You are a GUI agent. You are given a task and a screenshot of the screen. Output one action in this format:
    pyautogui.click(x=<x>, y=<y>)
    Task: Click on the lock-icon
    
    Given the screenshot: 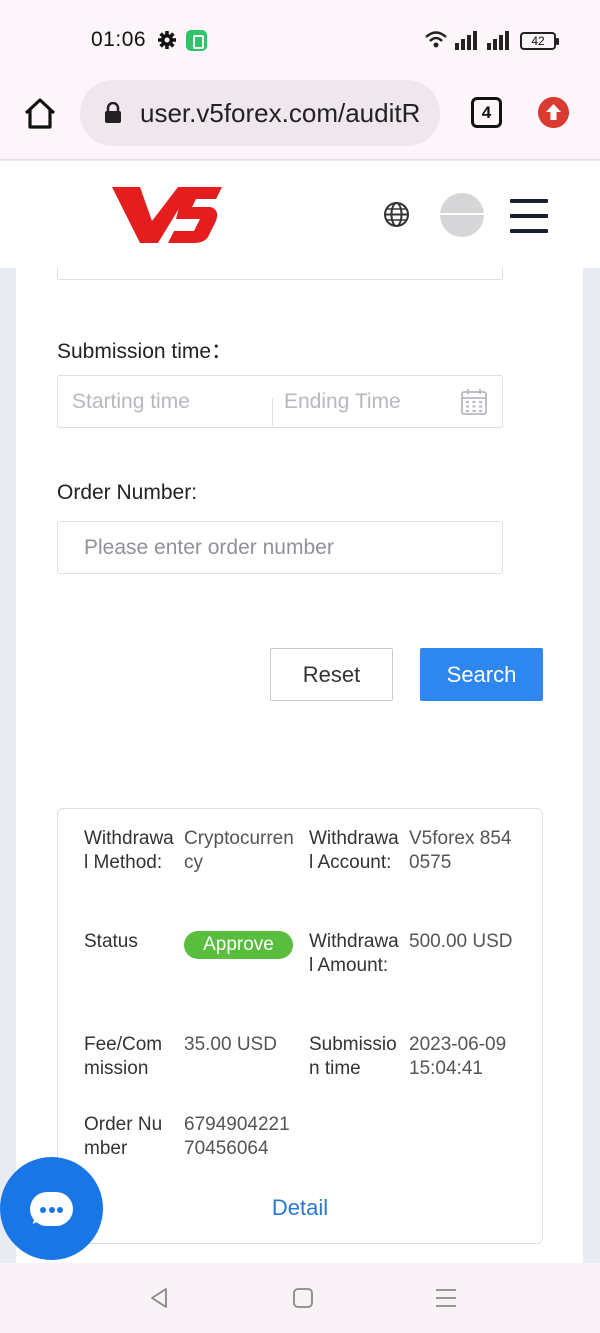 What is the action you would take?
    pyautogui.click(x=113, y=112)
    